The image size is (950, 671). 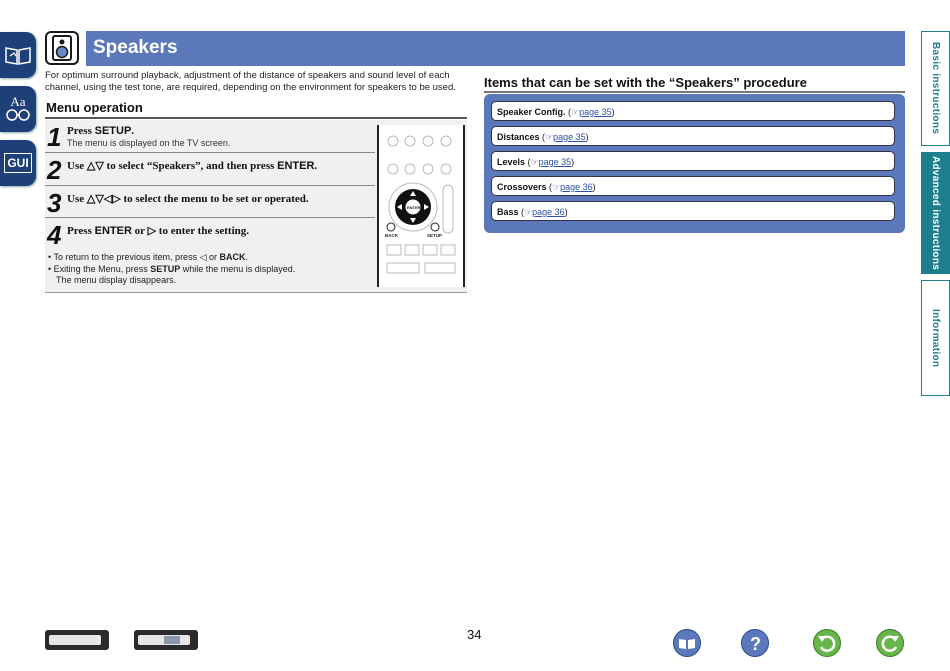 I want to click on forward-arrow-icon, so click(x=890, y=643).